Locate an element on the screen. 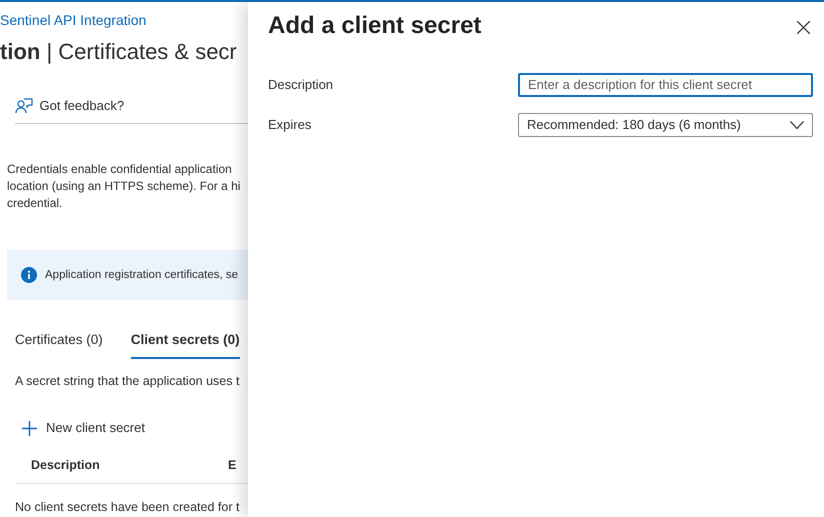  chevron-down-icon is located at coordinates (797, 124).